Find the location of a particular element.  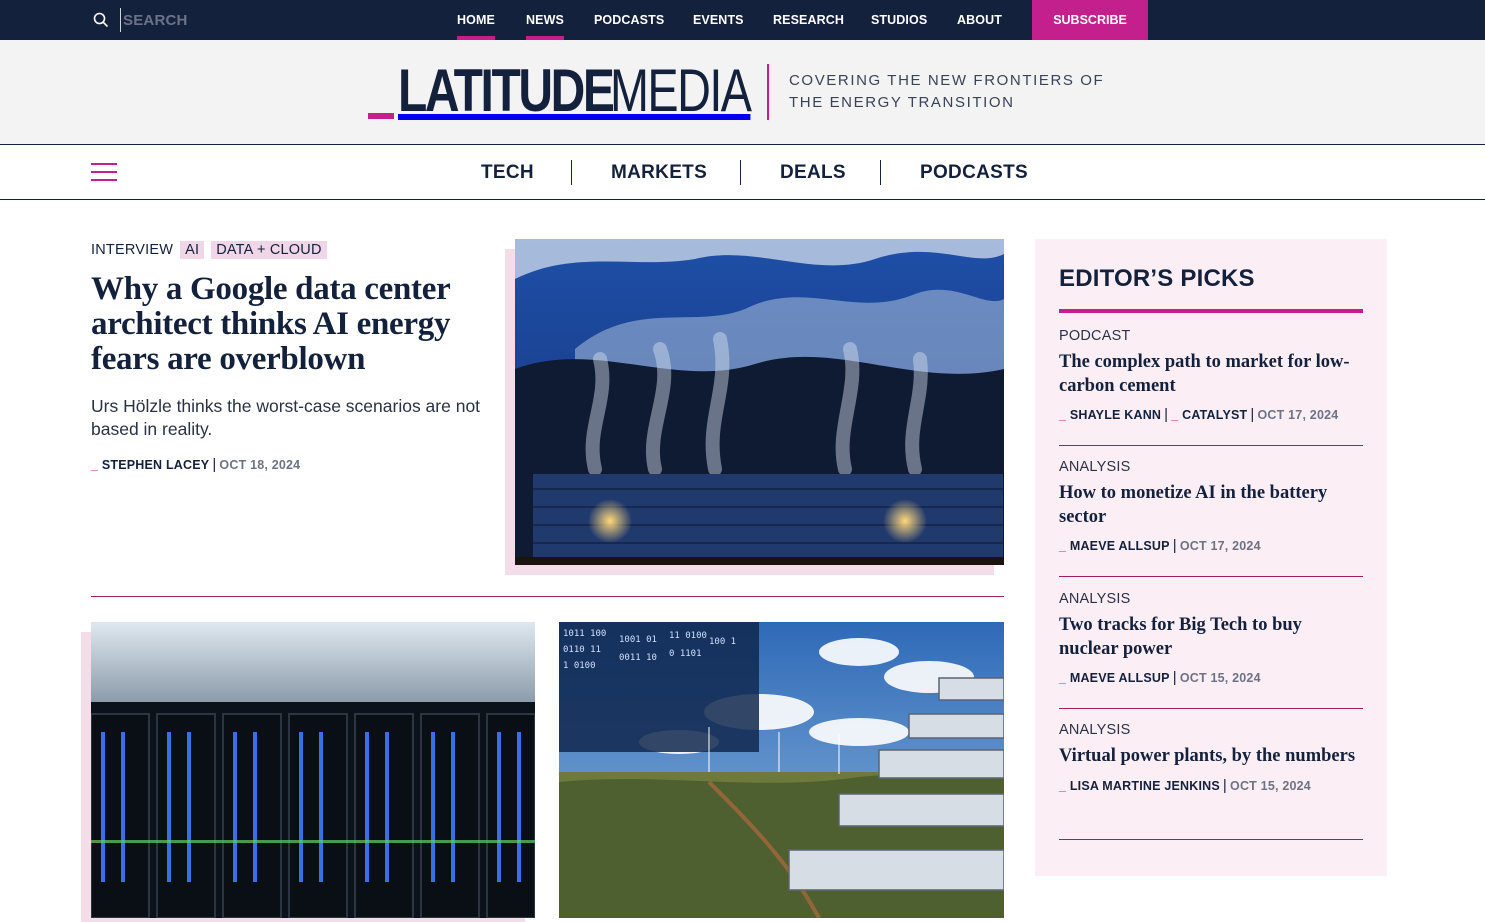

pick-type-label: PODCAST is located at coordinates (1211, 338).